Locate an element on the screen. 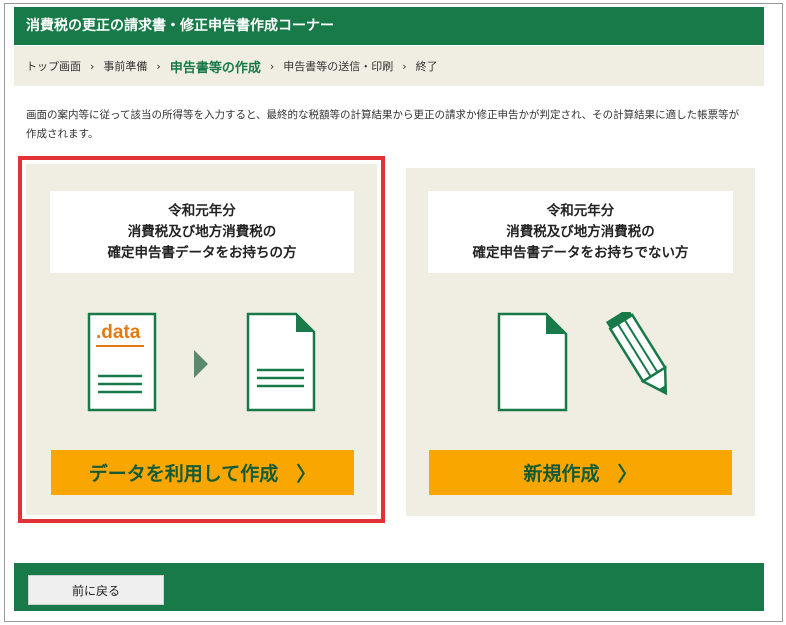  create-with-data-button: データを利用して作成 〉 is located at coordinates (202, 472).